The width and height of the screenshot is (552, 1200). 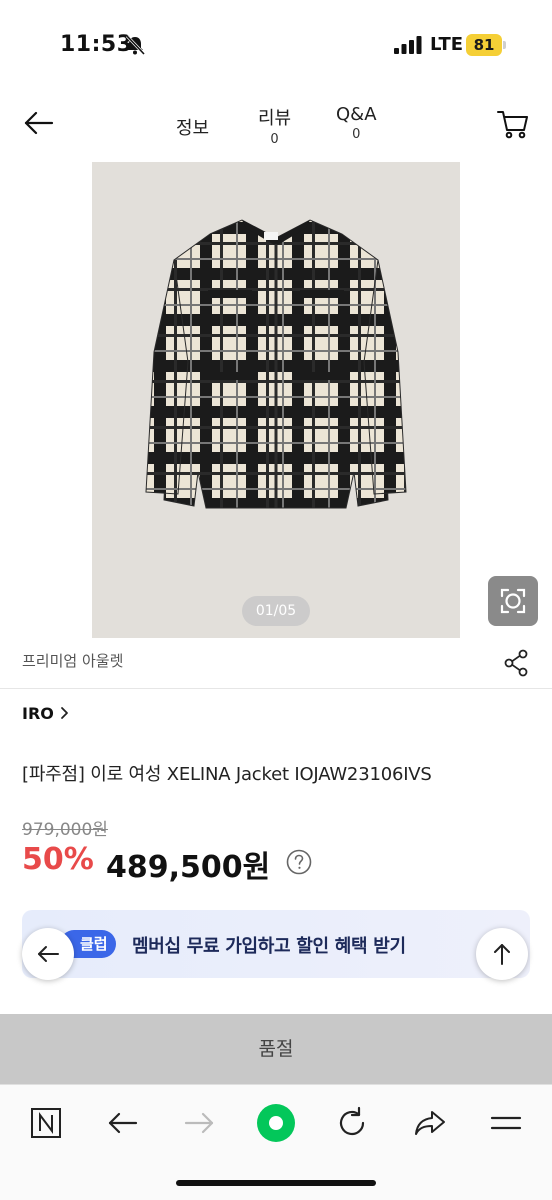 I want to click on tab-review: 리뷰 0, so click(x=274, y=125).